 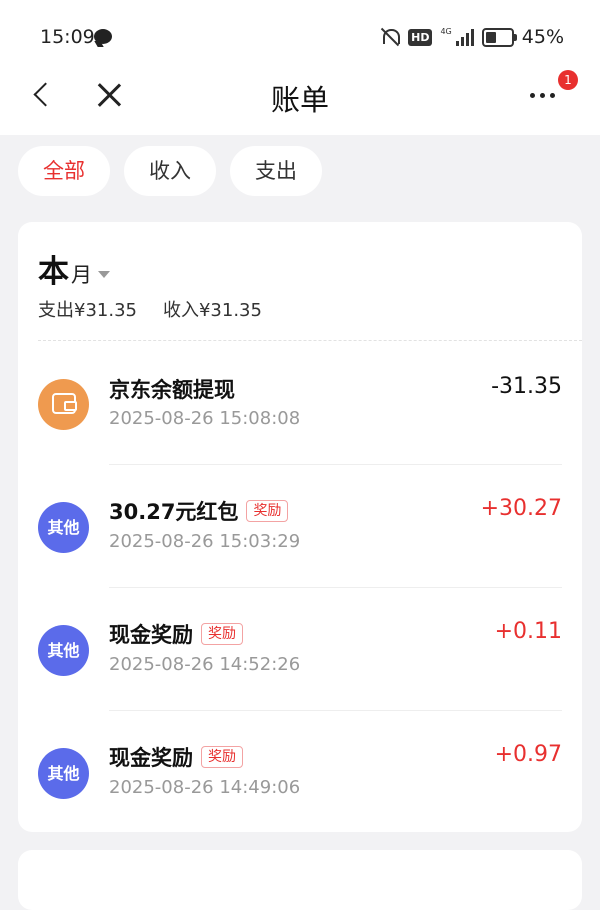 What do you see at coordinates (150, 309) in the screenshot?
I see `month-summary: 支出¥31.35 收入¥31.35` at bounding box center [150, 309].